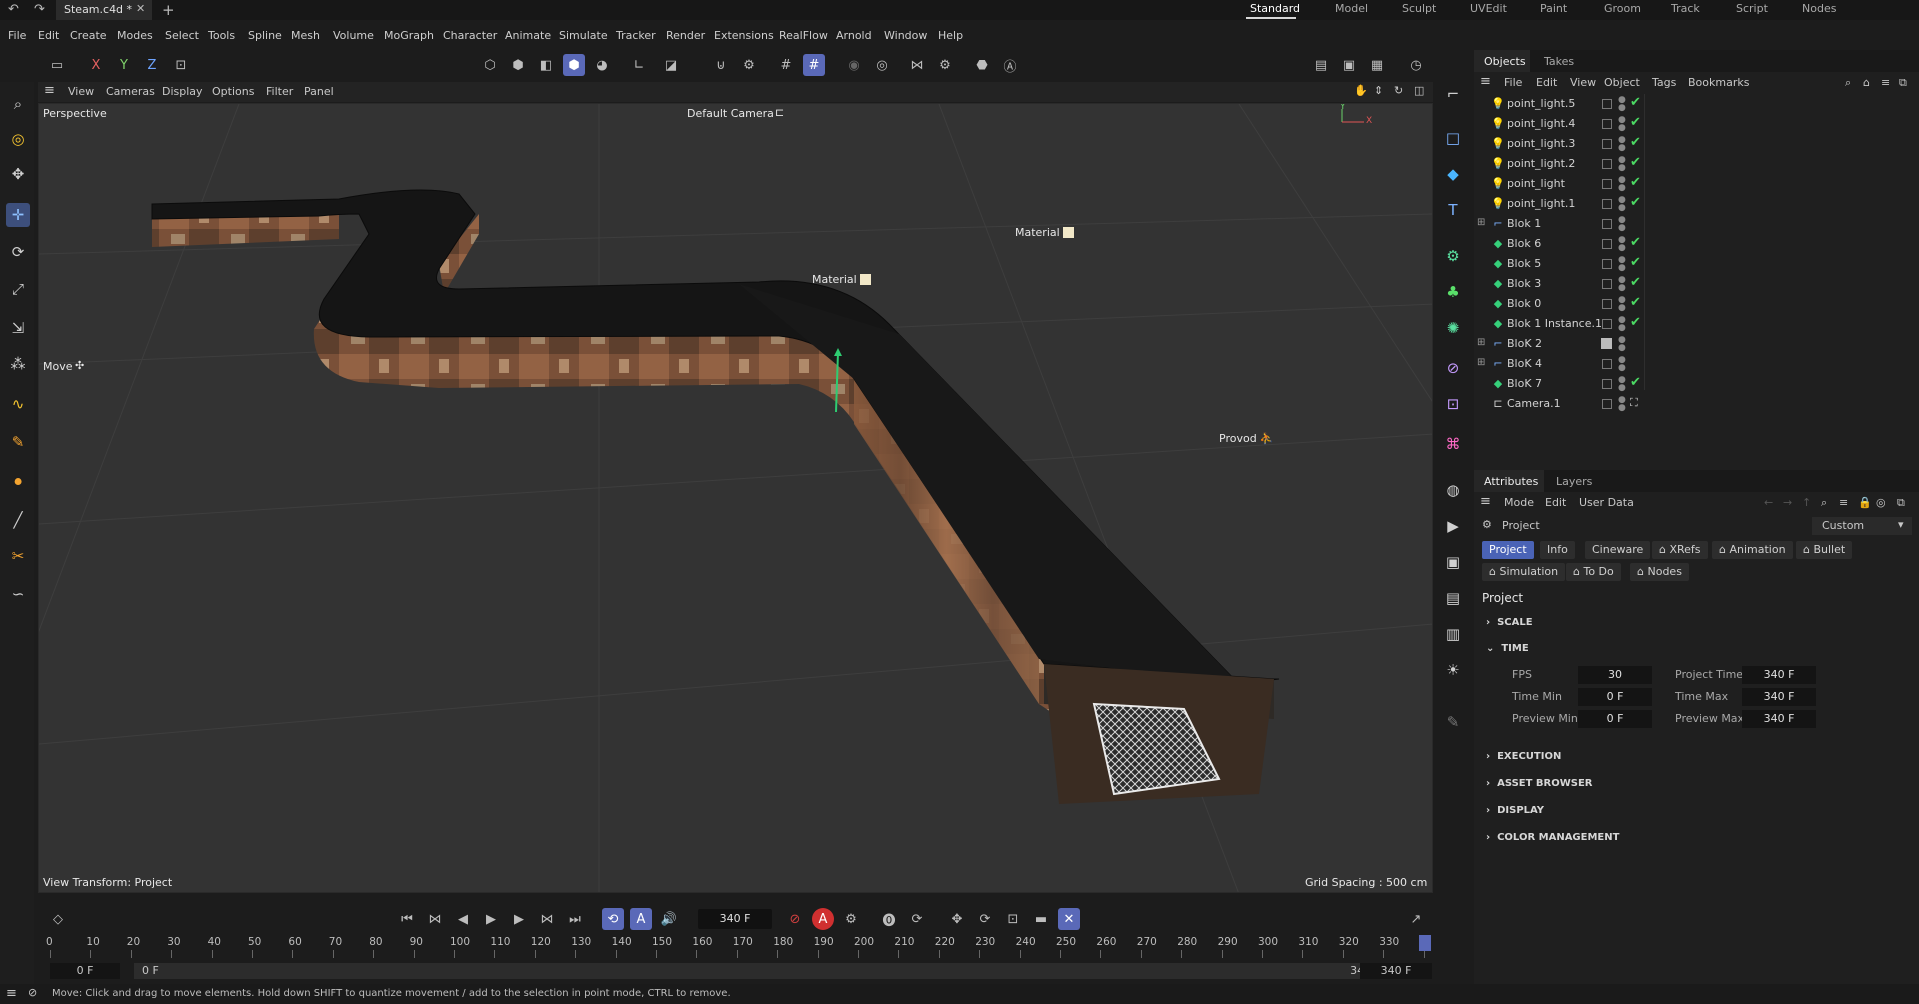 Image resolution: width=1919 pixels, height=1004 pixels. What do you see at coordinates (639, 65) in the screenshot?
I see `axis-mode-icon: ∟` at bounding box center [639, 65].